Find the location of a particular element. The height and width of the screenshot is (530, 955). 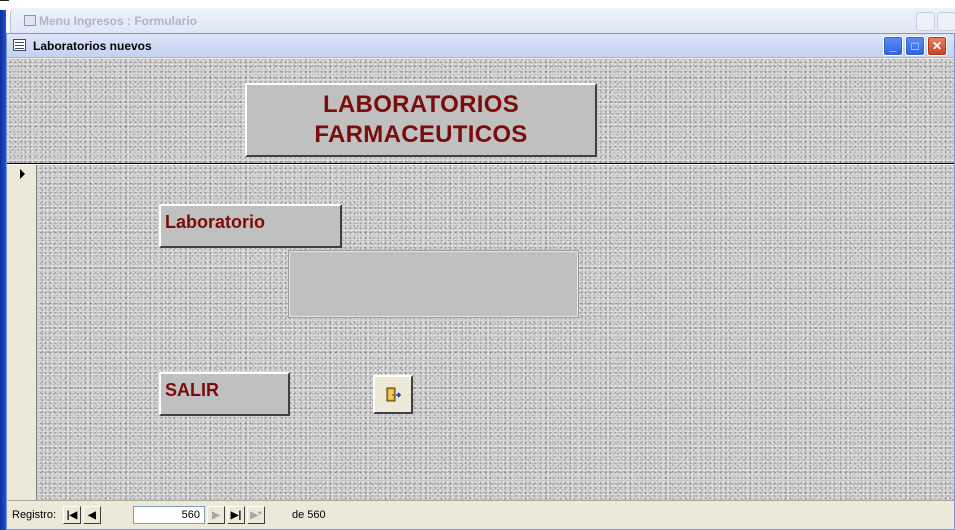

form-title-line2: FARMACEUTICOS is located at coordinates (421, 134).